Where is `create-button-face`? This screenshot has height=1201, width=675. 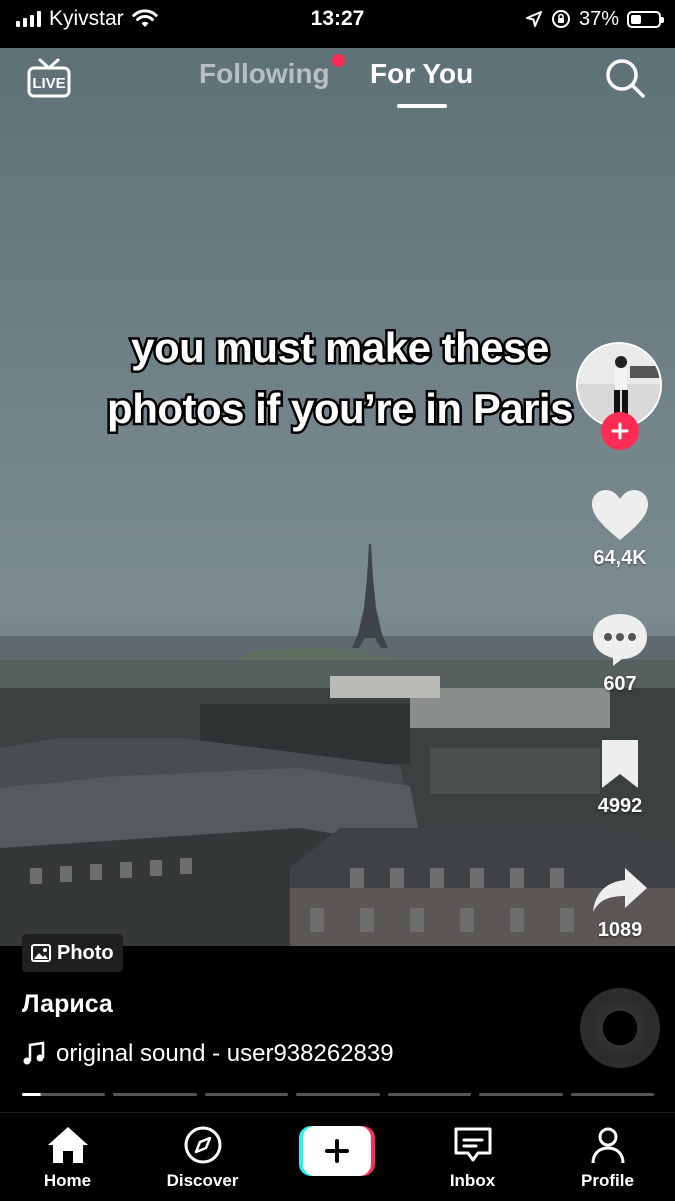 create-button-face is located at coordinates (337, 1151).